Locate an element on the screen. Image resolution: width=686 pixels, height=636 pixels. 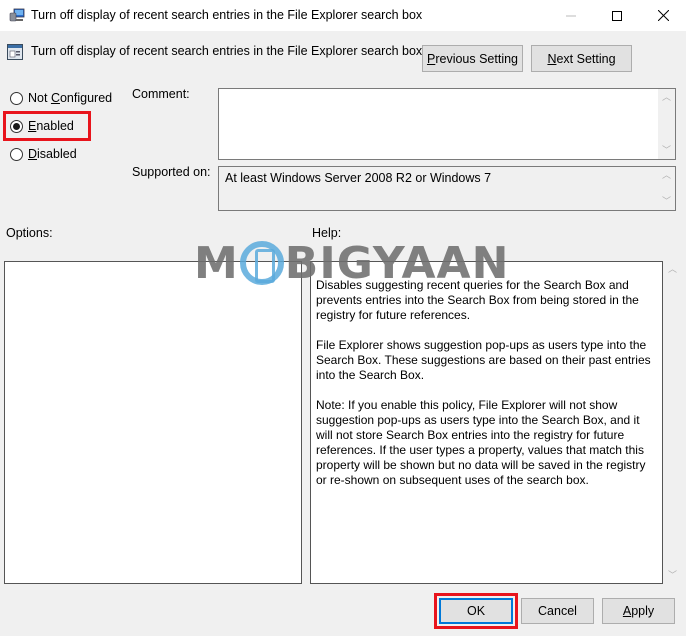
close-button is located at coordinates (663, 15).